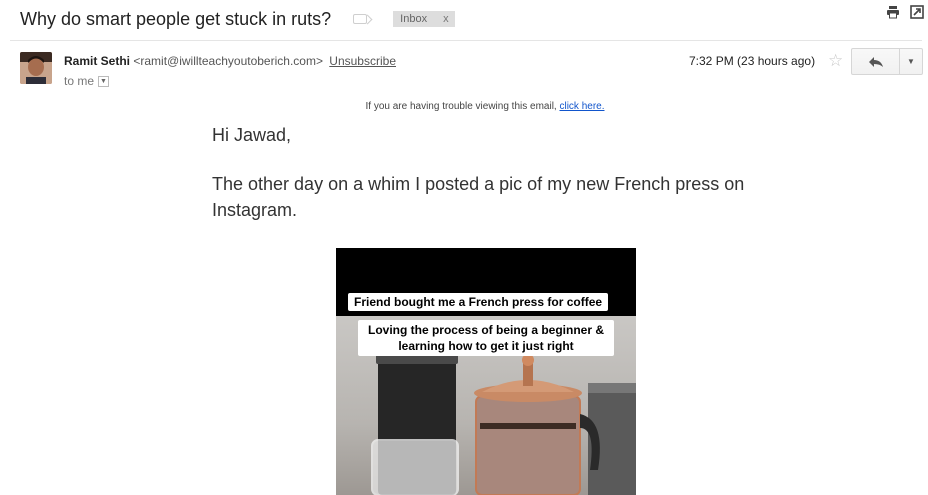 This screenshot has height=495, width=928. Describe the element at coordinates (466, 40) in the screenshot. I see `header-divider` at that location.